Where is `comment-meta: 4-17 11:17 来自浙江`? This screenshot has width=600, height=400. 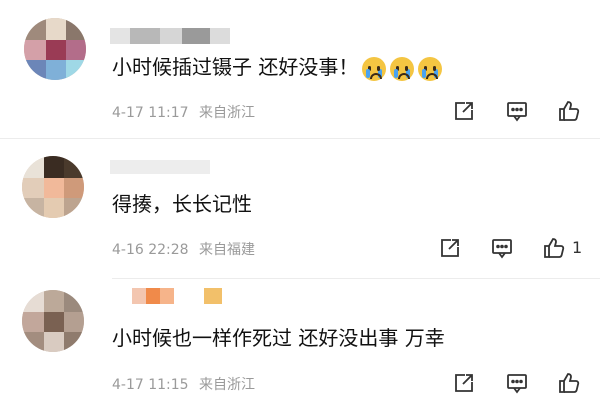 comment-meta: 4-17 11:17 来自浙江 is located at coordinates (183, 112).